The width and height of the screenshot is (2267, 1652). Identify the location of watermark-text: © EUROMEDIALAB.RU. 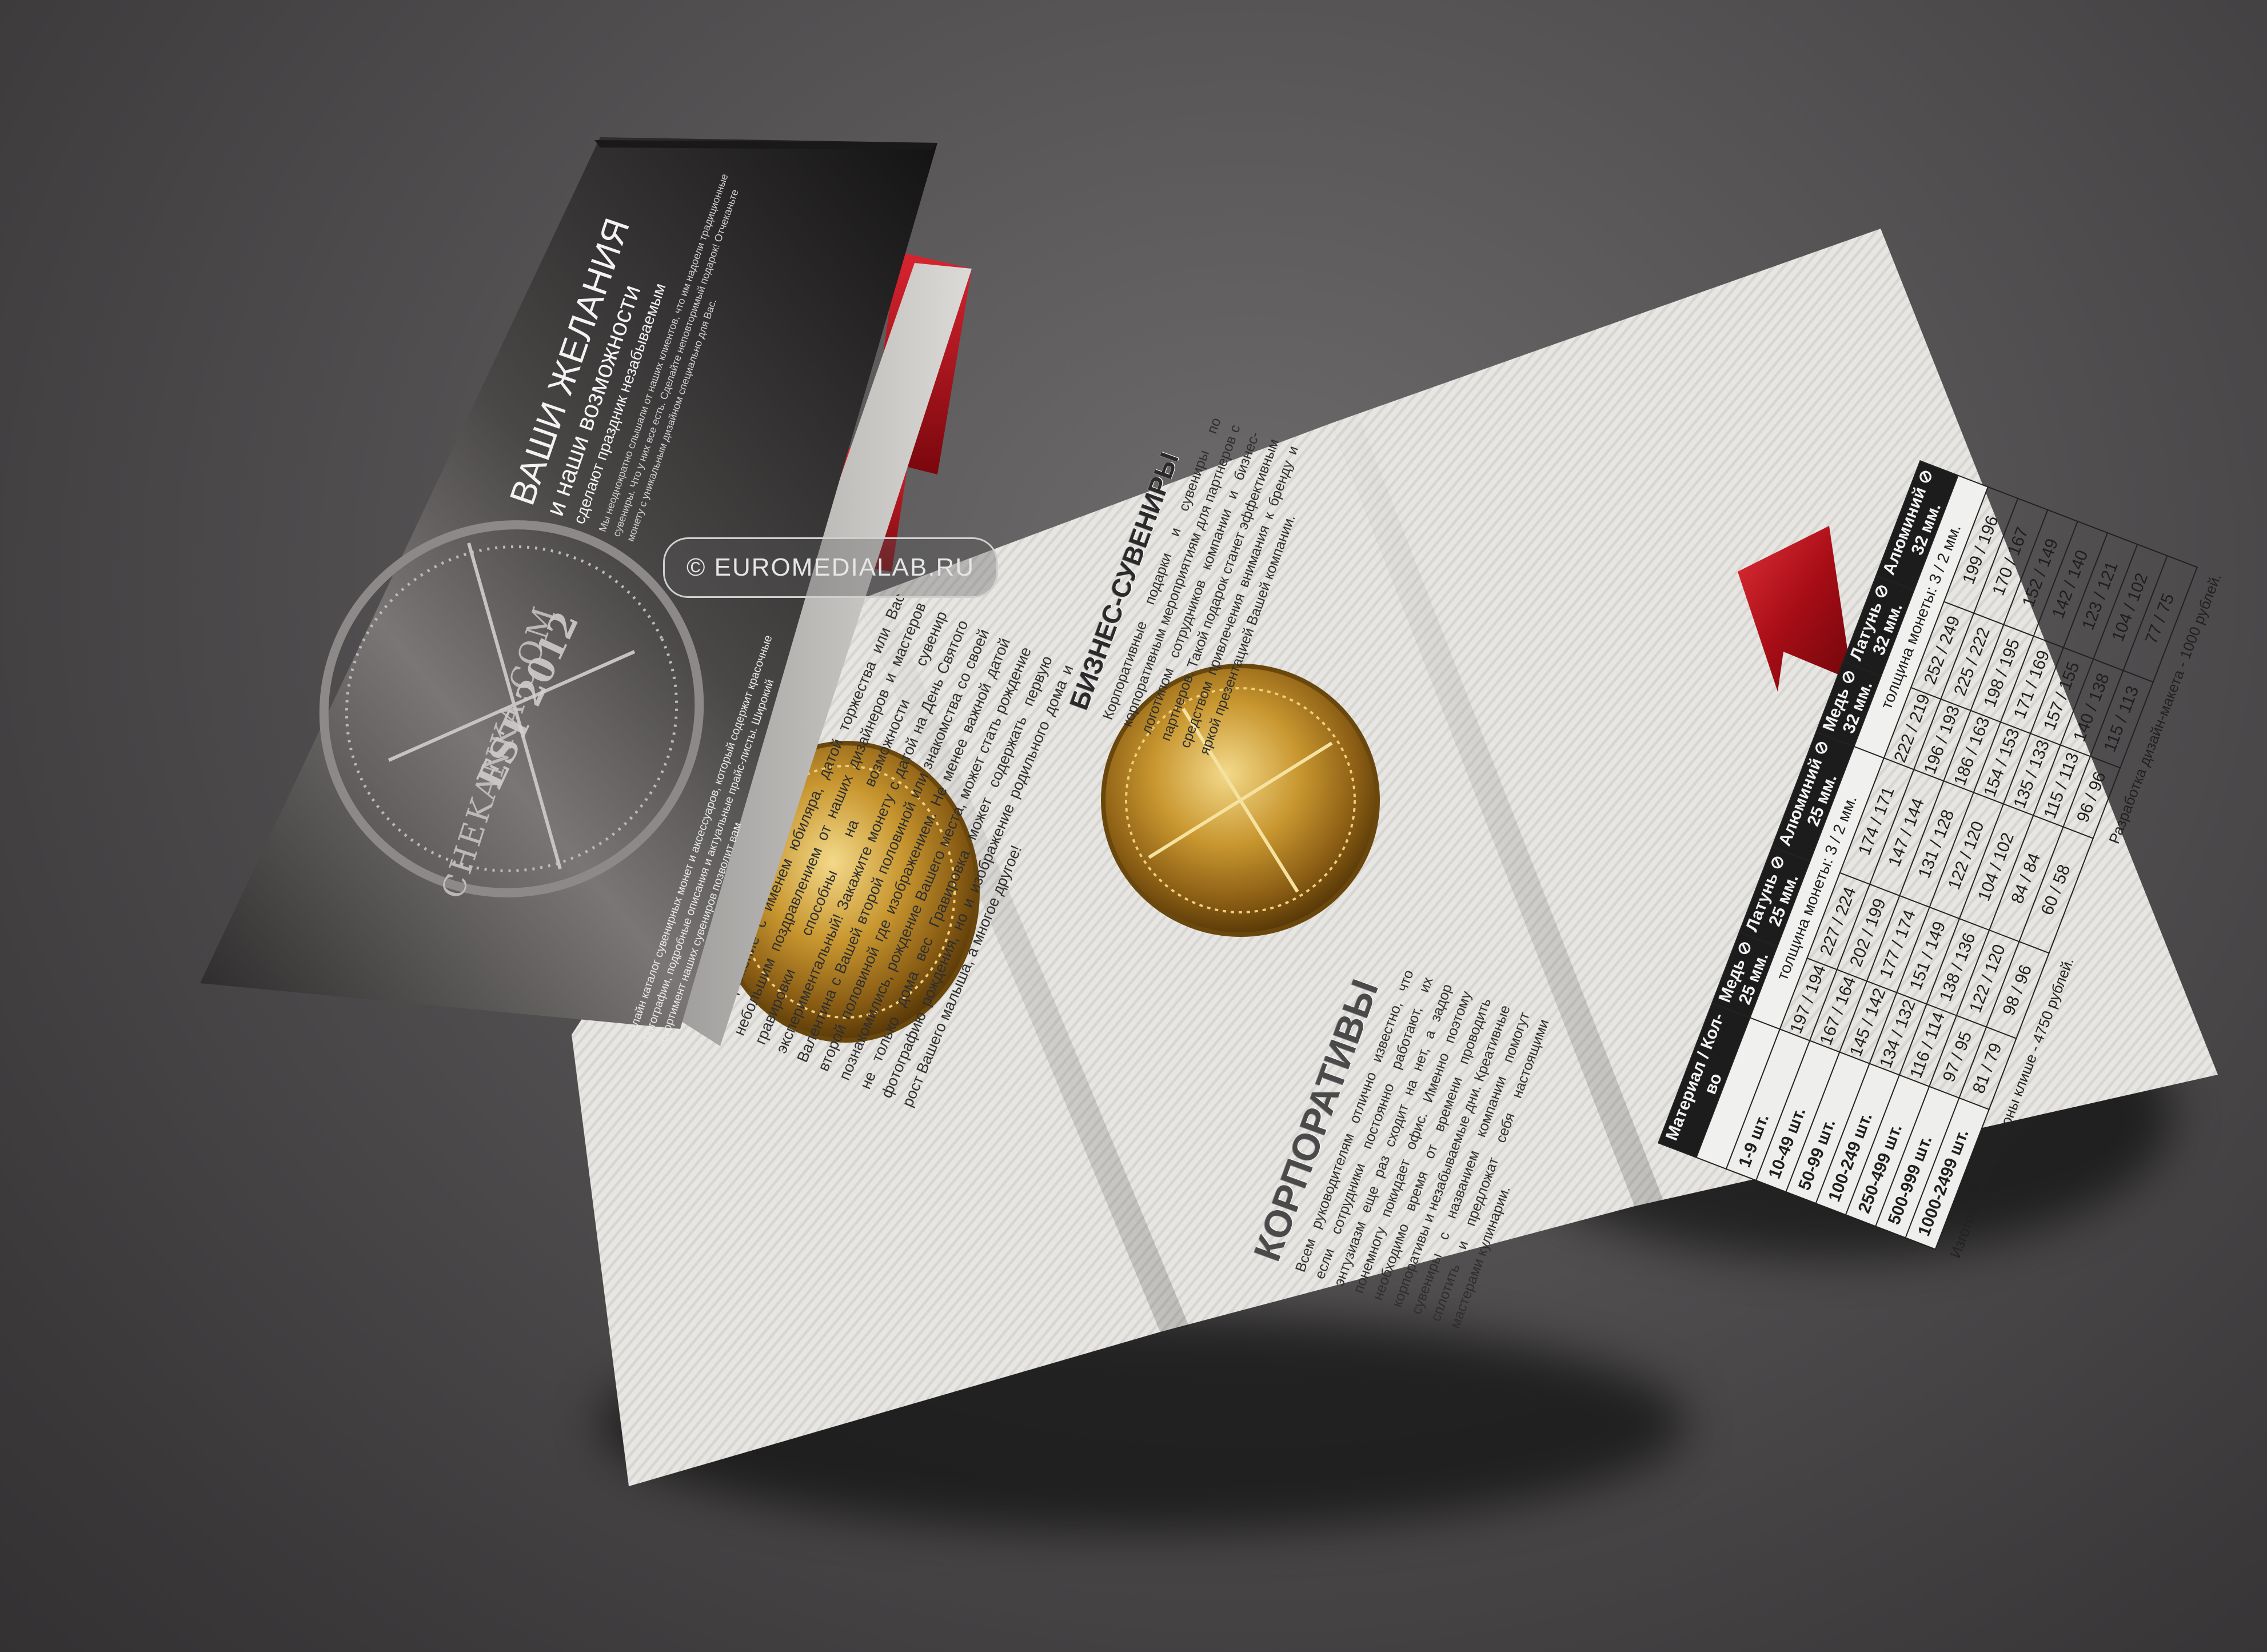
(831, 567).